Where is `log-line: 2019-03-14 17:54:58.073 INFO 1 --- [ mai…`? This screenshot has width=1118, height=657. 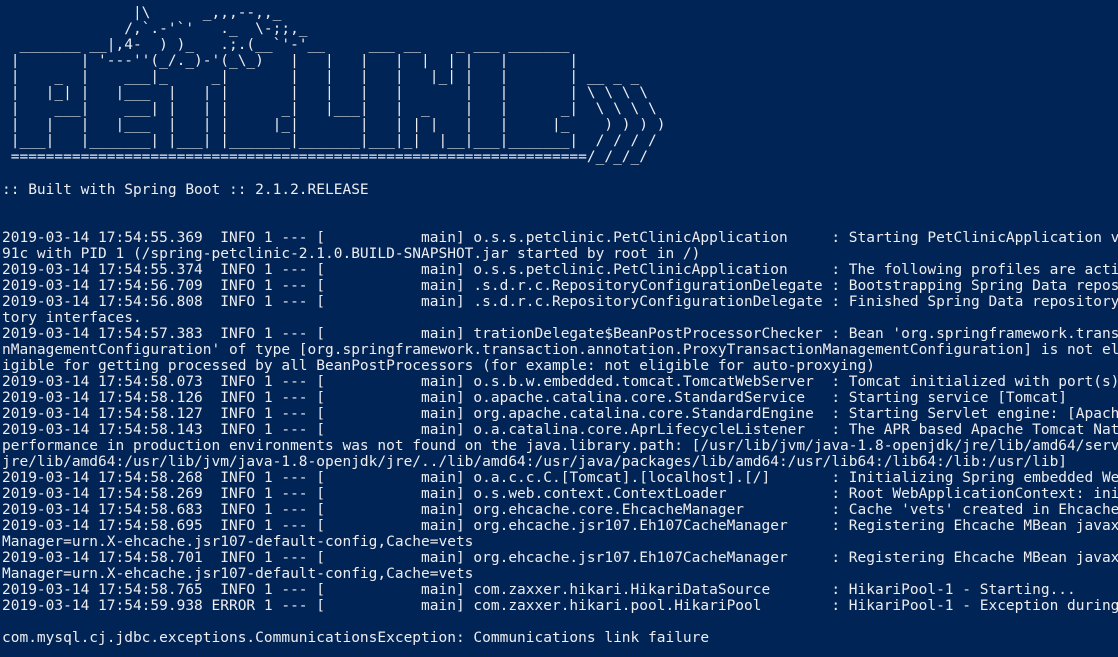
log-line: 2019-03-14 17:54:58.073 INFO 1 --- [ mai… is located at coordinates (560, 382).